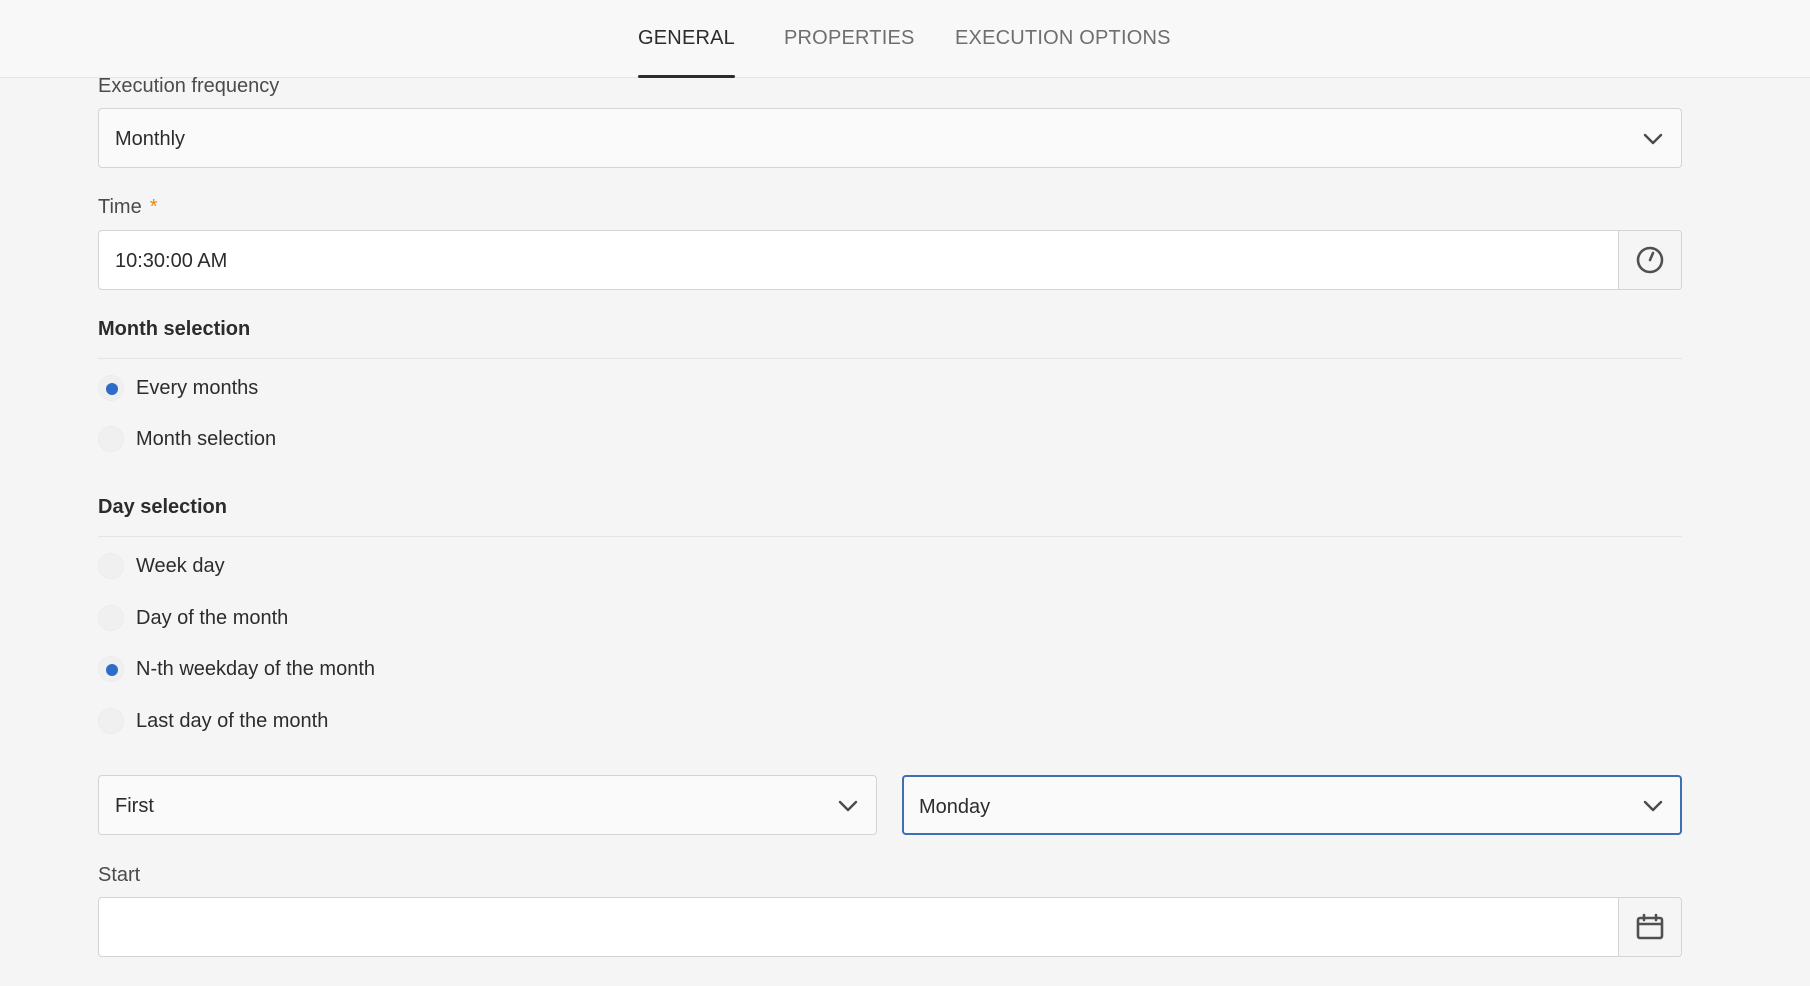 Image resolution: width=1810 pixels, height=986 pixels. What do you see at coordinates (212, 617) in the screenshot?
I see `radio-label: Day of the month` at bounding box center [212, 617].